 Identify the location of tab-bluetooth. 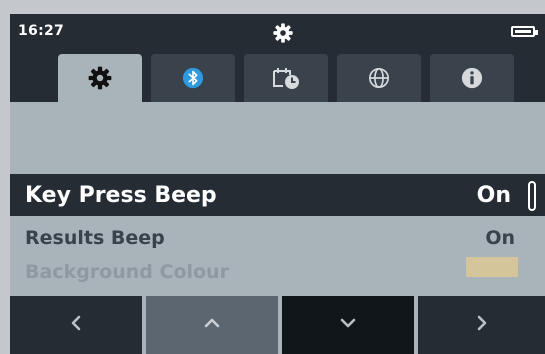
(193, 78).